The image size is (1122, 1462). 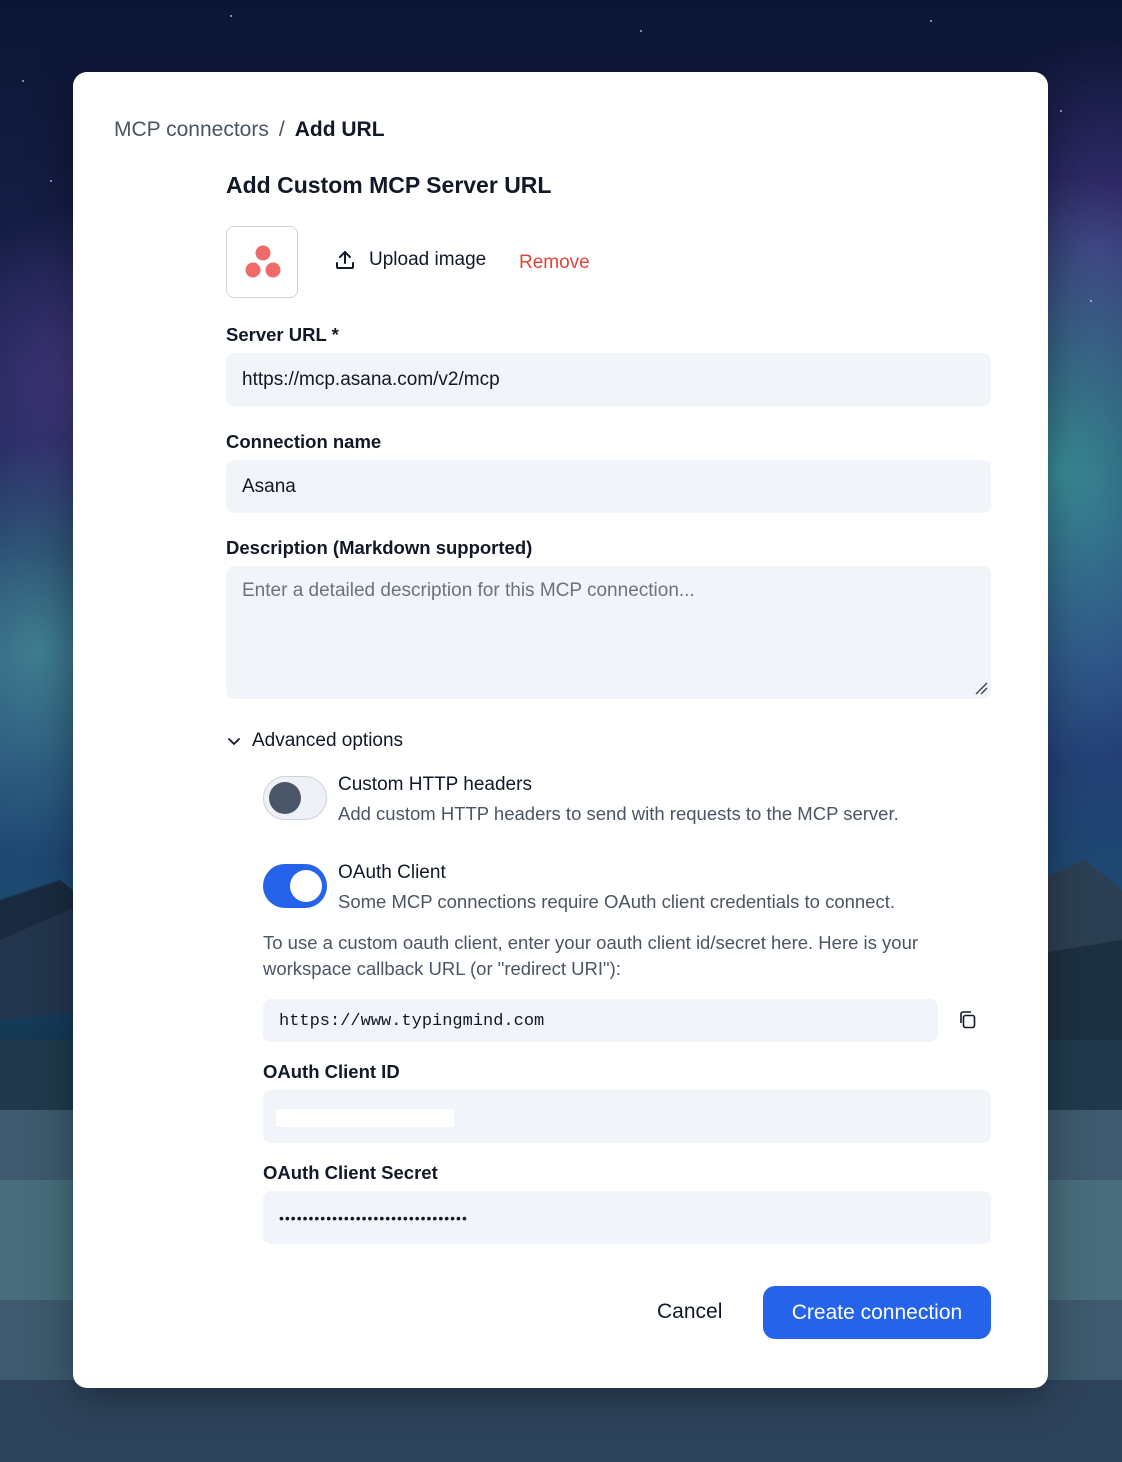 What do you see at coordinates (345, 260) in the screenshot?
I see `upload-icon` at bounding box center [345, 260].